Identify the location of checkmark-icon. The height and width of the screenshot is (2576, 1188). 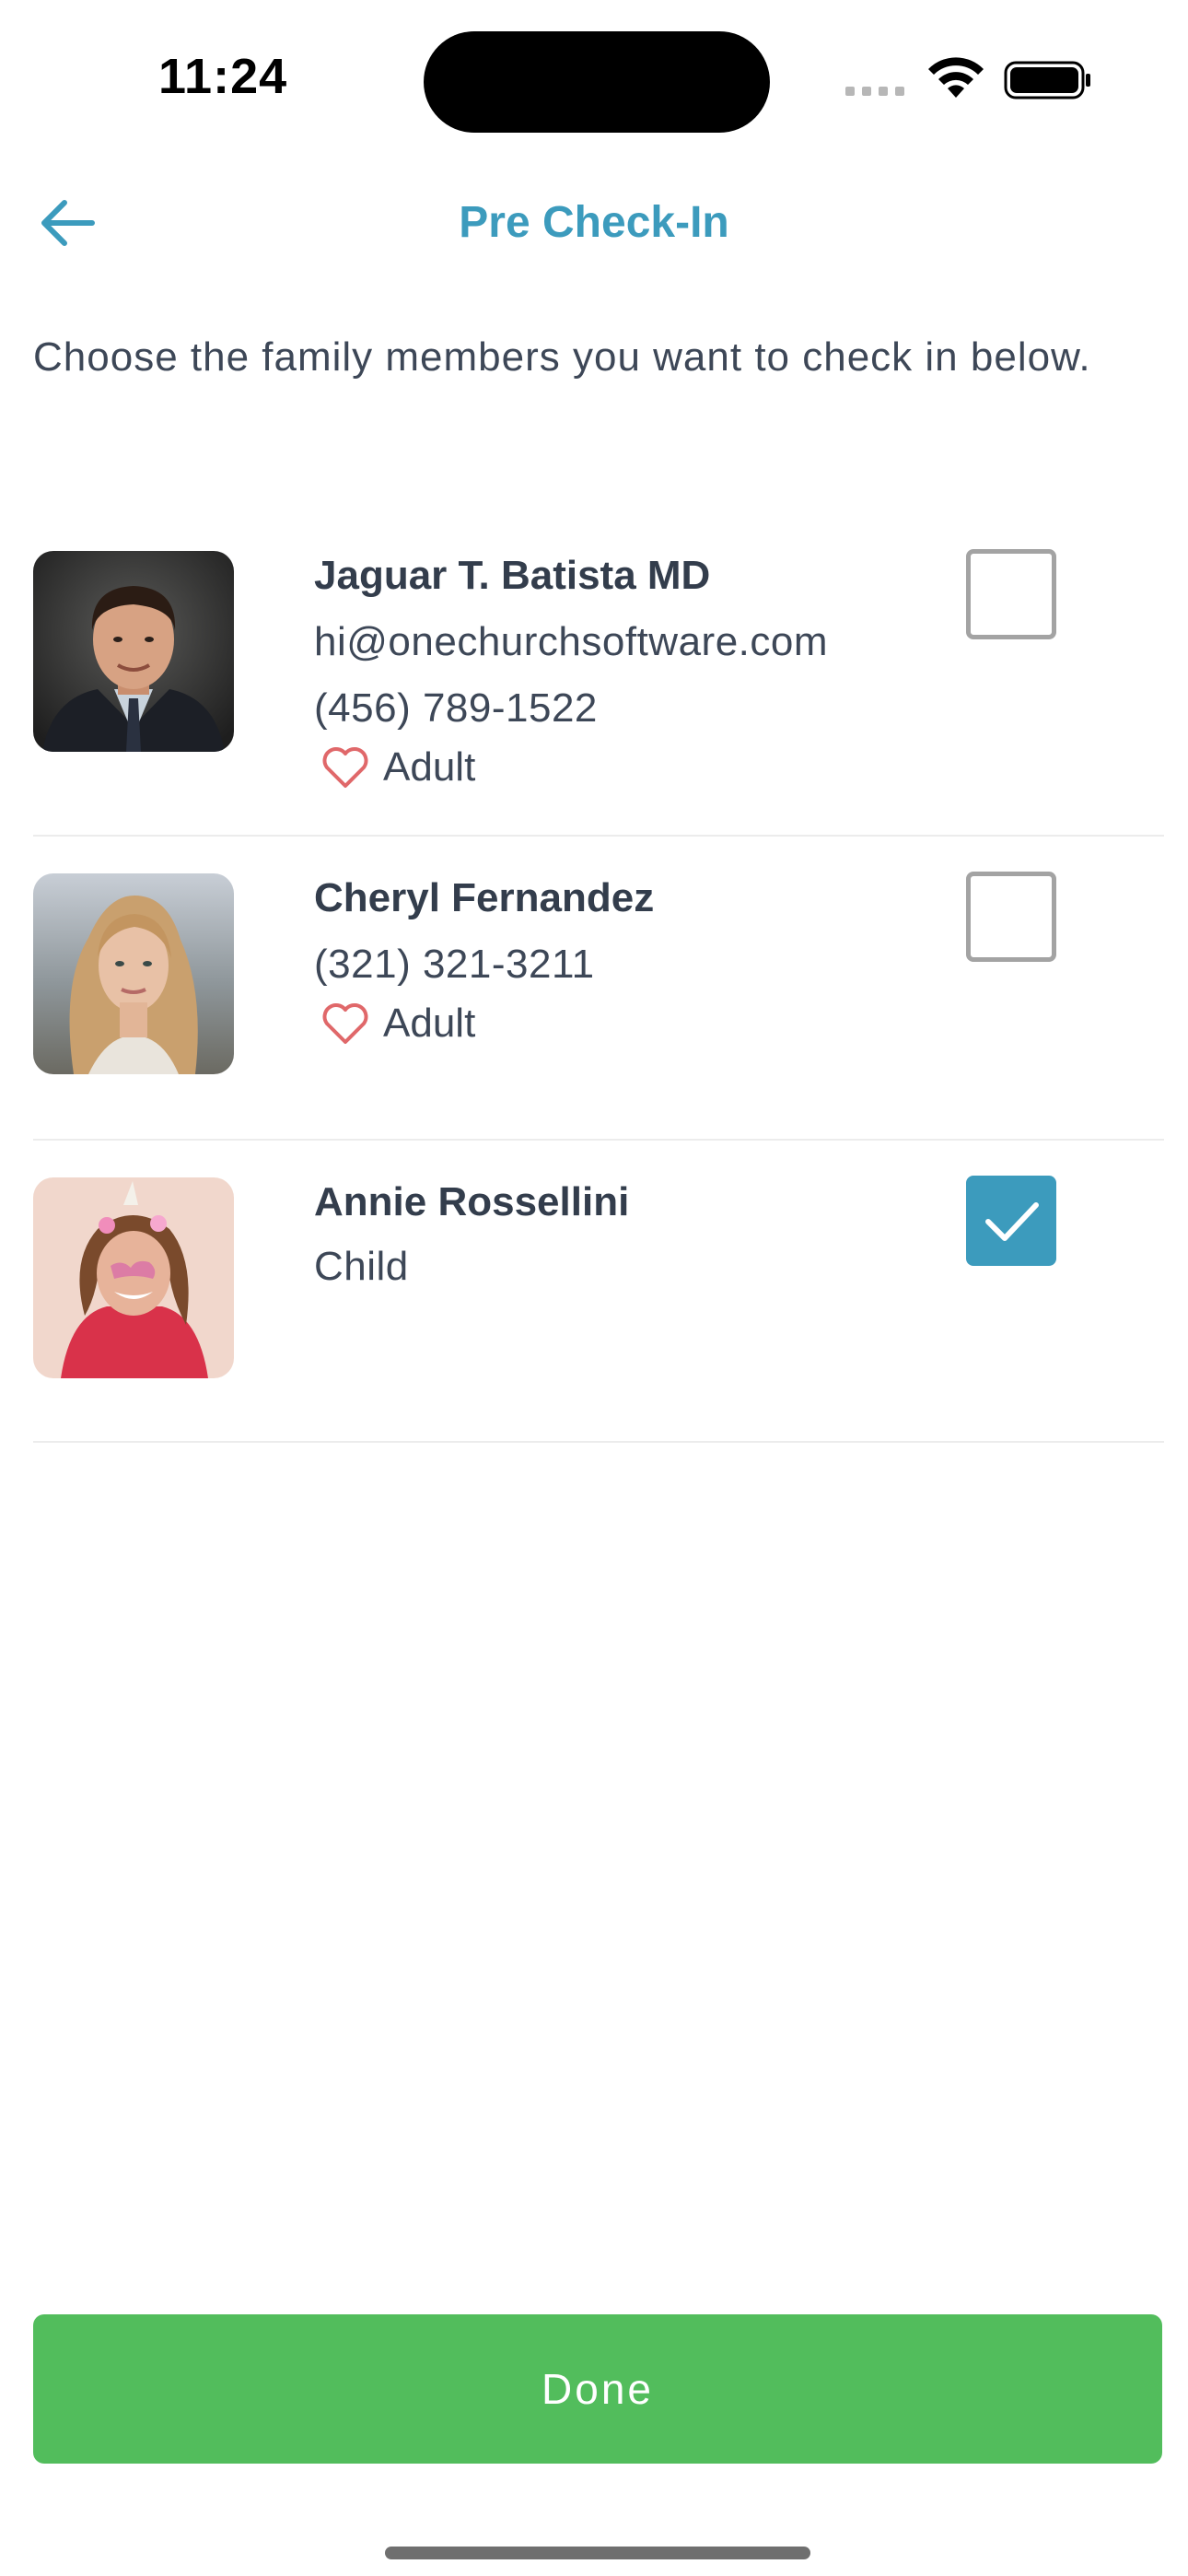
(1012, 1221).